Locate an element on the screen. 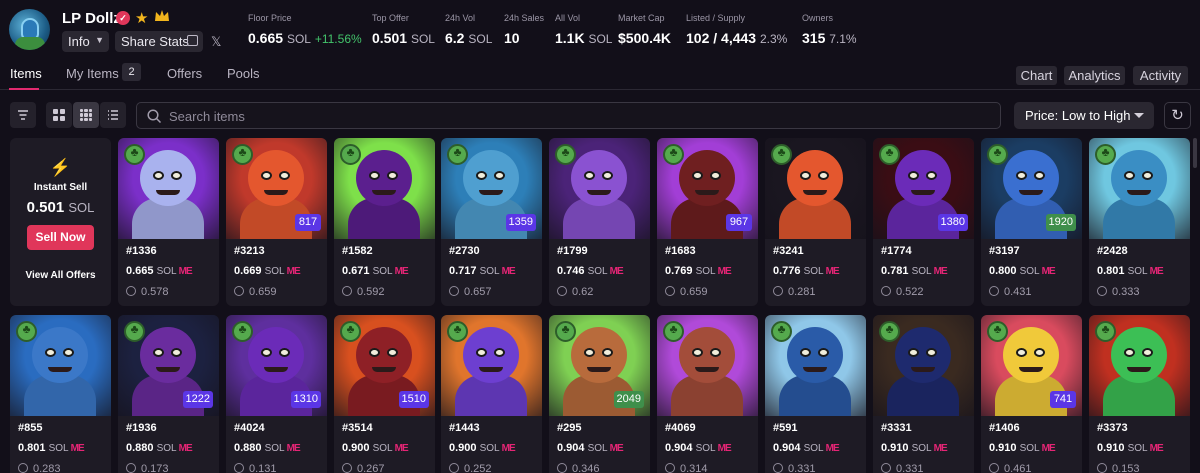 This screenshot has width=1200, height=473. nft-card: #3373 0.910 SOLME 0.153 is located at coordinates (1139, 394).